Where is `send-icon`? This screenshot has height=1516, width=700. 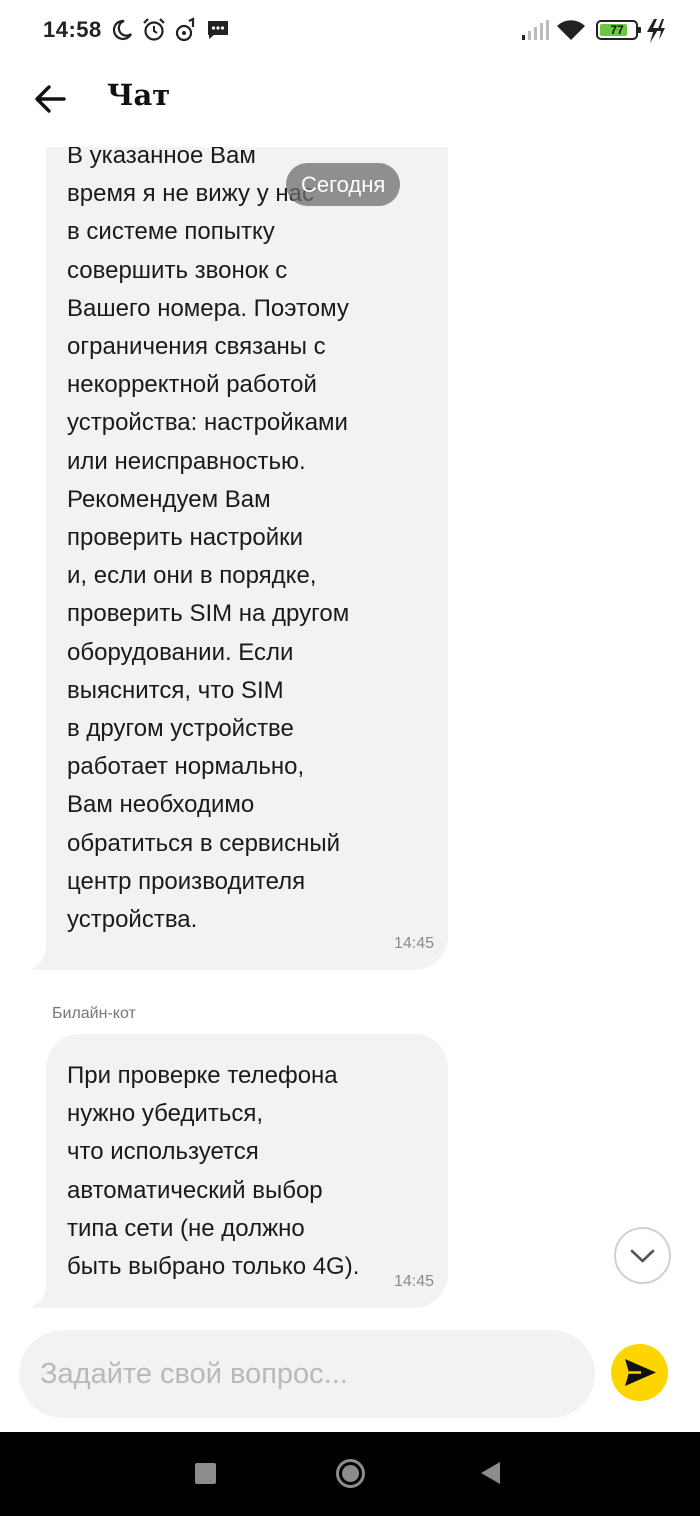 send-icon is located at coordinates (640, 1372).